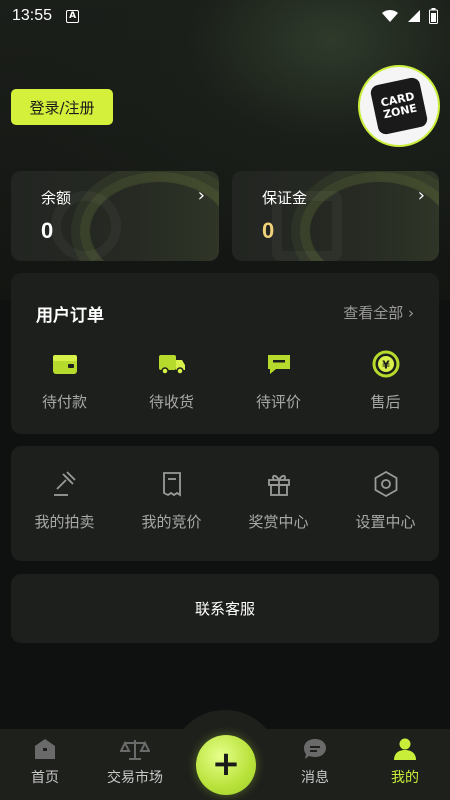 The height and width of the screenshot is (800, 450). What do you see at coordinates (225, 16) in the screenshot?
I see `status-bar: 13:55 A` at bounding box center [225, 16].